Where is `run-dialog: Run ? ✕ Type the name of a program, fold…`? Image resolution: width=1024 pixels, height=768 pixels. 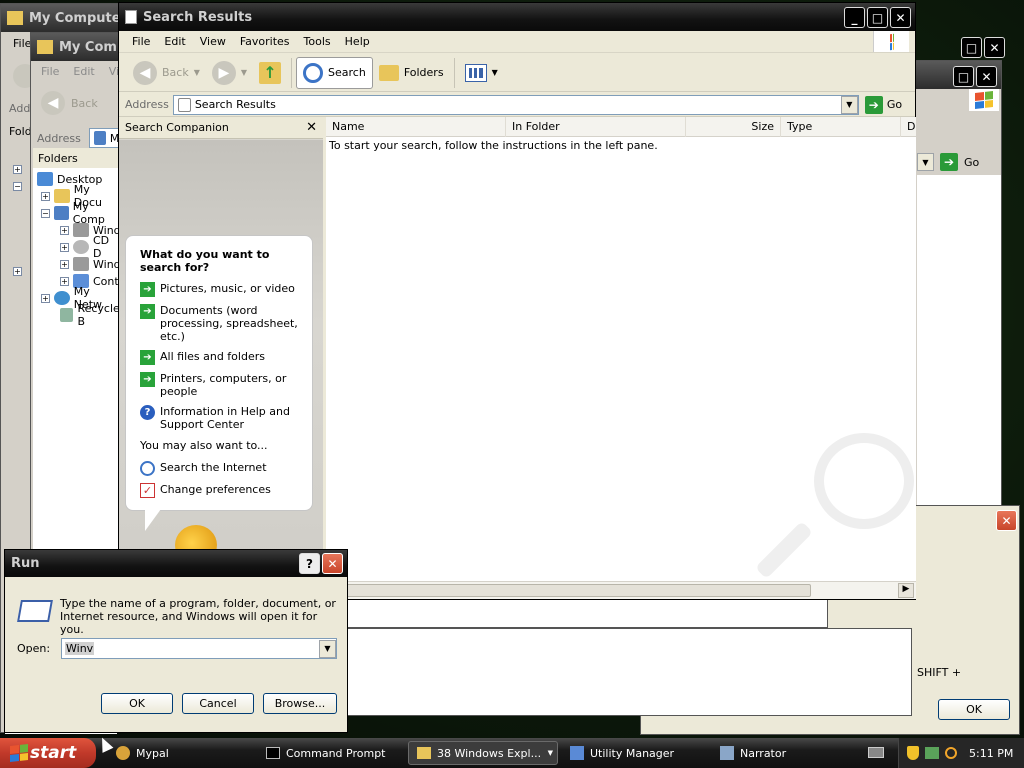
run-dialog: Run ? ✕ Type the name of a program, fold… is located at coordinates (176, 641).